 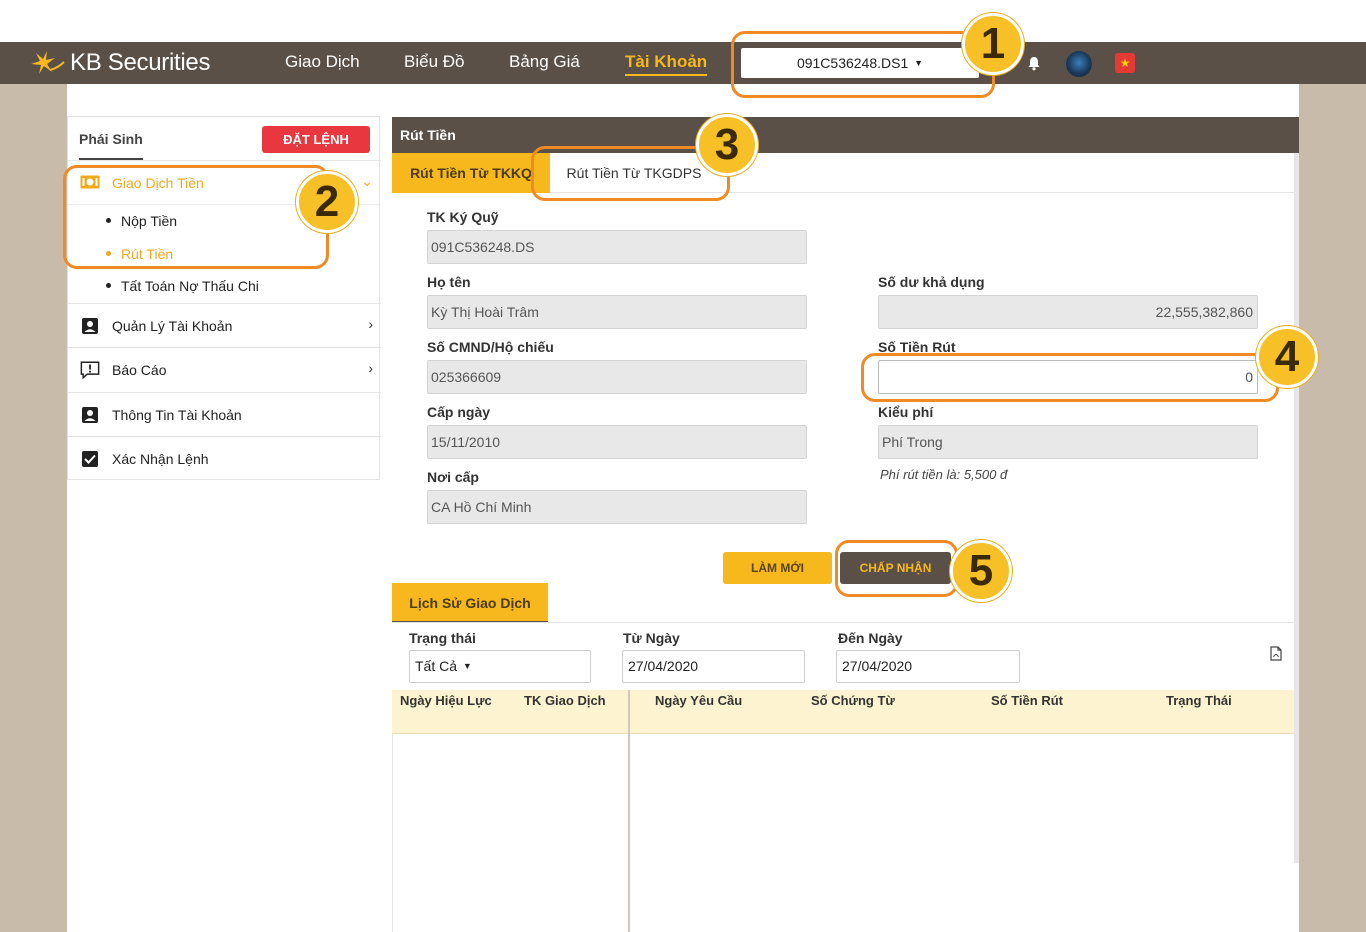 I want to click on sidebar-item-bao-cao: Báo Cáo ›, so click(x=224, y=370).